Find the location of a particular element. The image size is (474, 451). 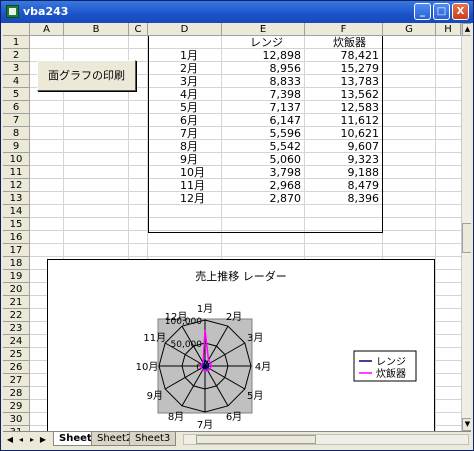

row-header-25: 25 is located at coordinates (16, 354).